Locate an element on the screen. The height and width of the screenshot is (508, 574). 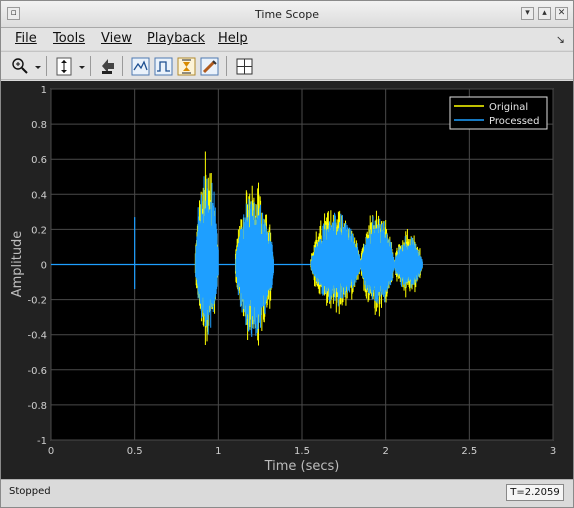
menu-bar: File Tools View Playback Help ↘ is located at coordinates (287, 39).